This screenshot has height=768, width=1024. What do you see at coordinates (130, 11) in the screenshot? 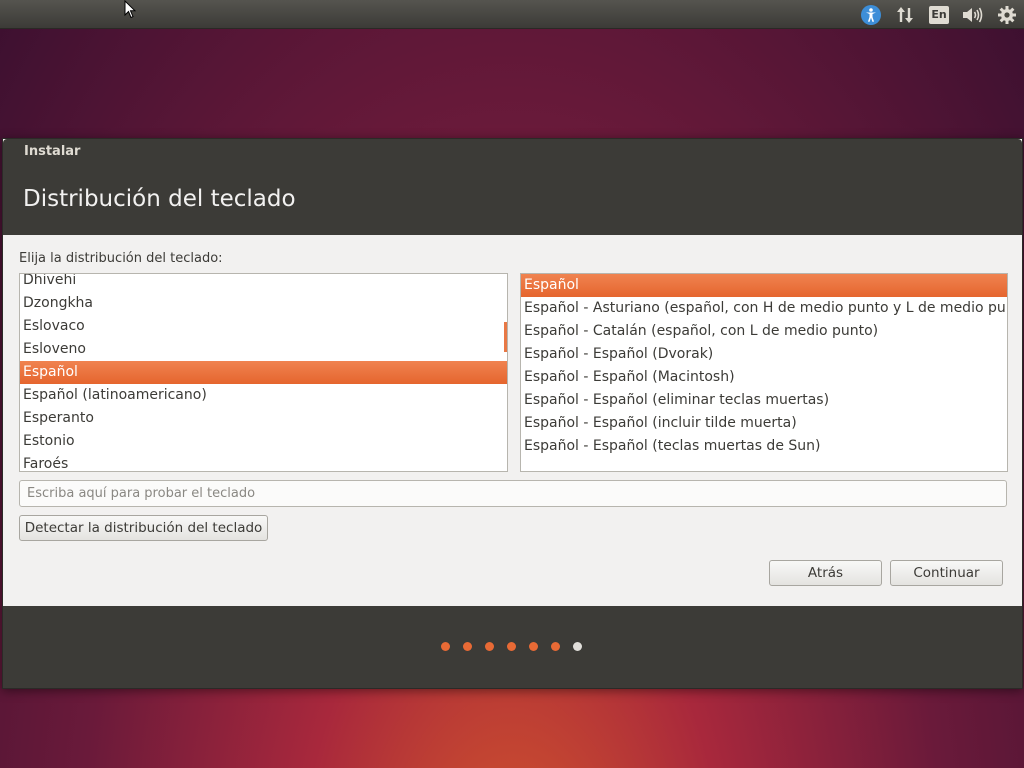
I see `mouse-cursor-icon` at bounding box center [130, 11].